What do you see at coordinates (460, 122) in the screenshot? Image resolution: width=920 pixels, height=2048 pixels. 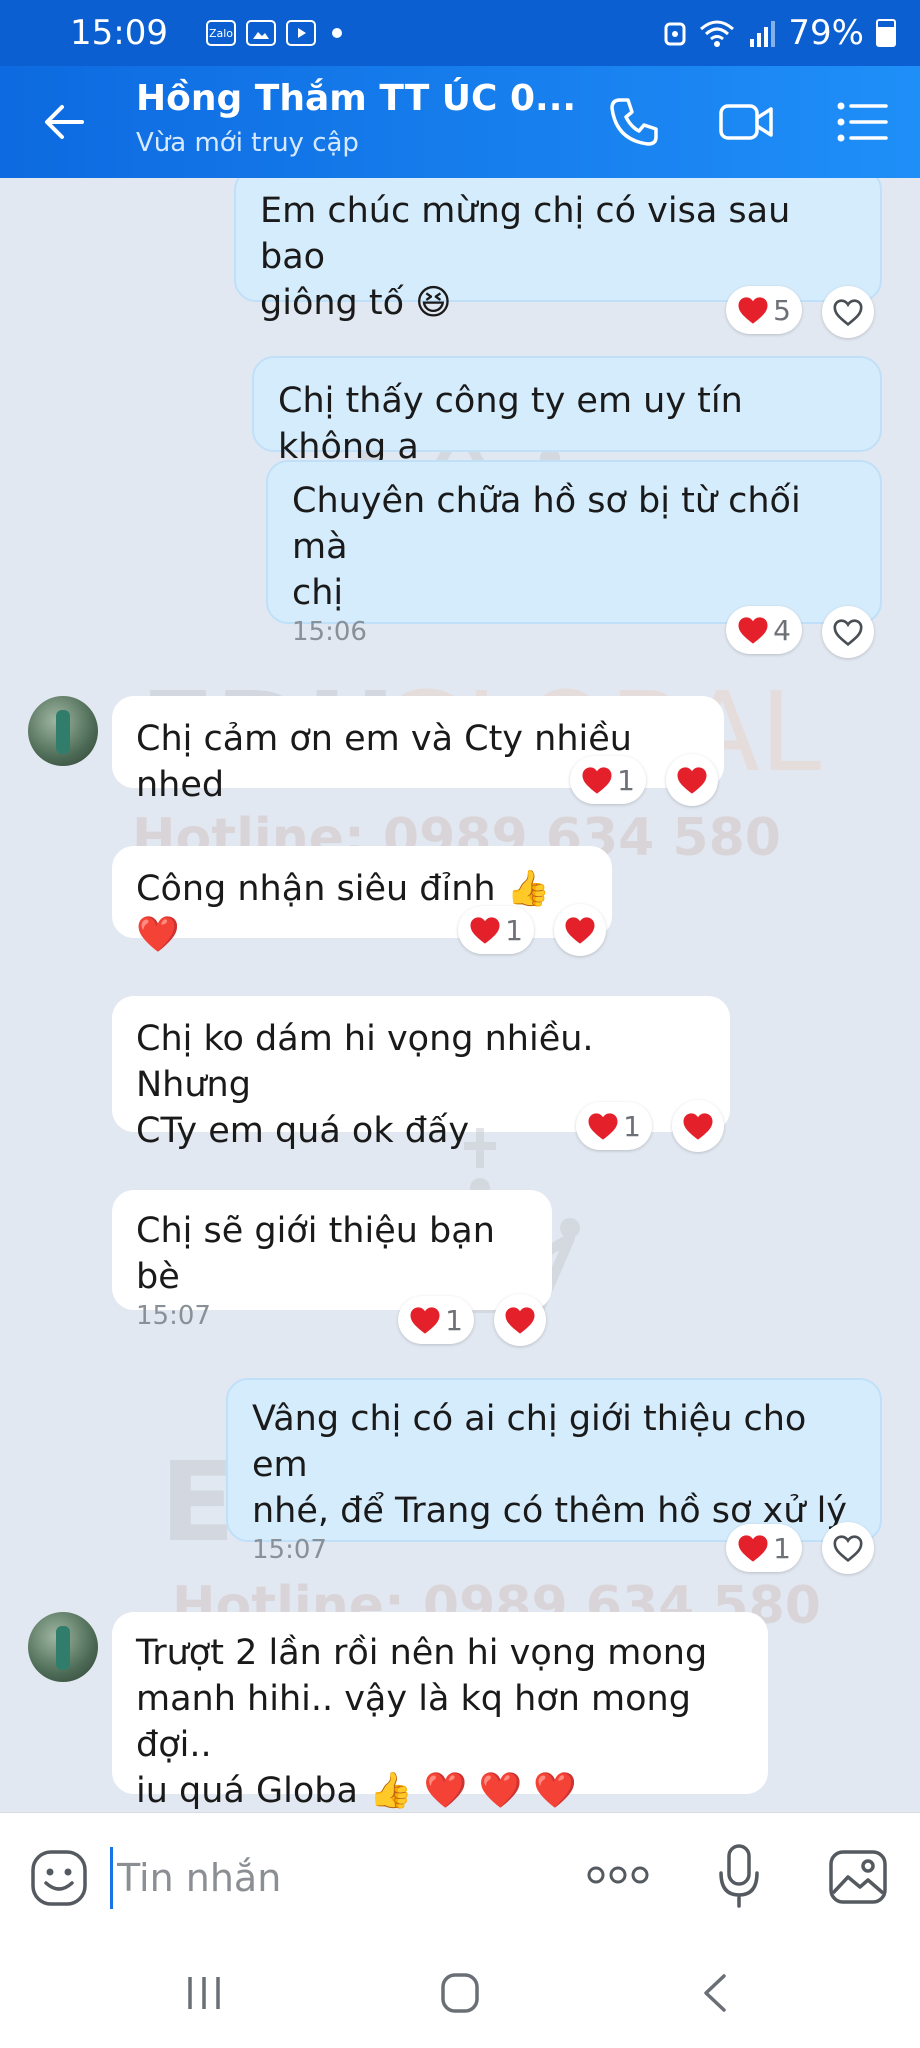 I see `chat-header: Hồng Thắm TT ÚC 0... Vừa mới truy cập` at bounding box center [460, 122].